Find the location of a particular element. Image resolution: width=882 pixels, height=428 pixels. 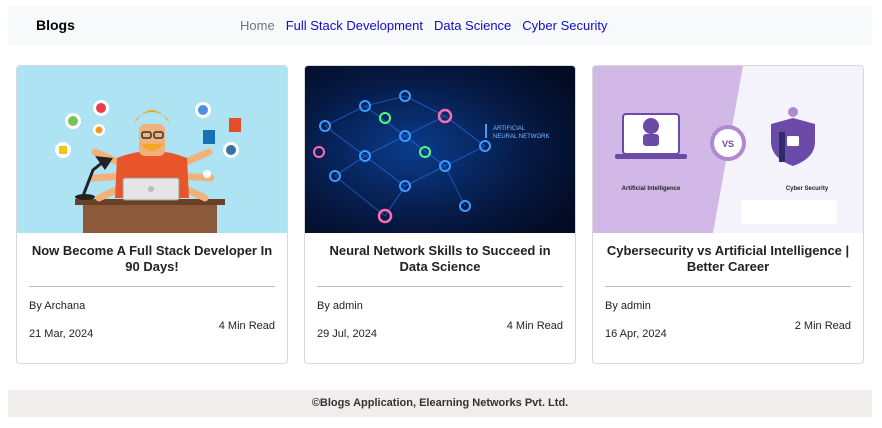

nav-link-cyber-security: Cyber Security is located at coordinates (564, 25).